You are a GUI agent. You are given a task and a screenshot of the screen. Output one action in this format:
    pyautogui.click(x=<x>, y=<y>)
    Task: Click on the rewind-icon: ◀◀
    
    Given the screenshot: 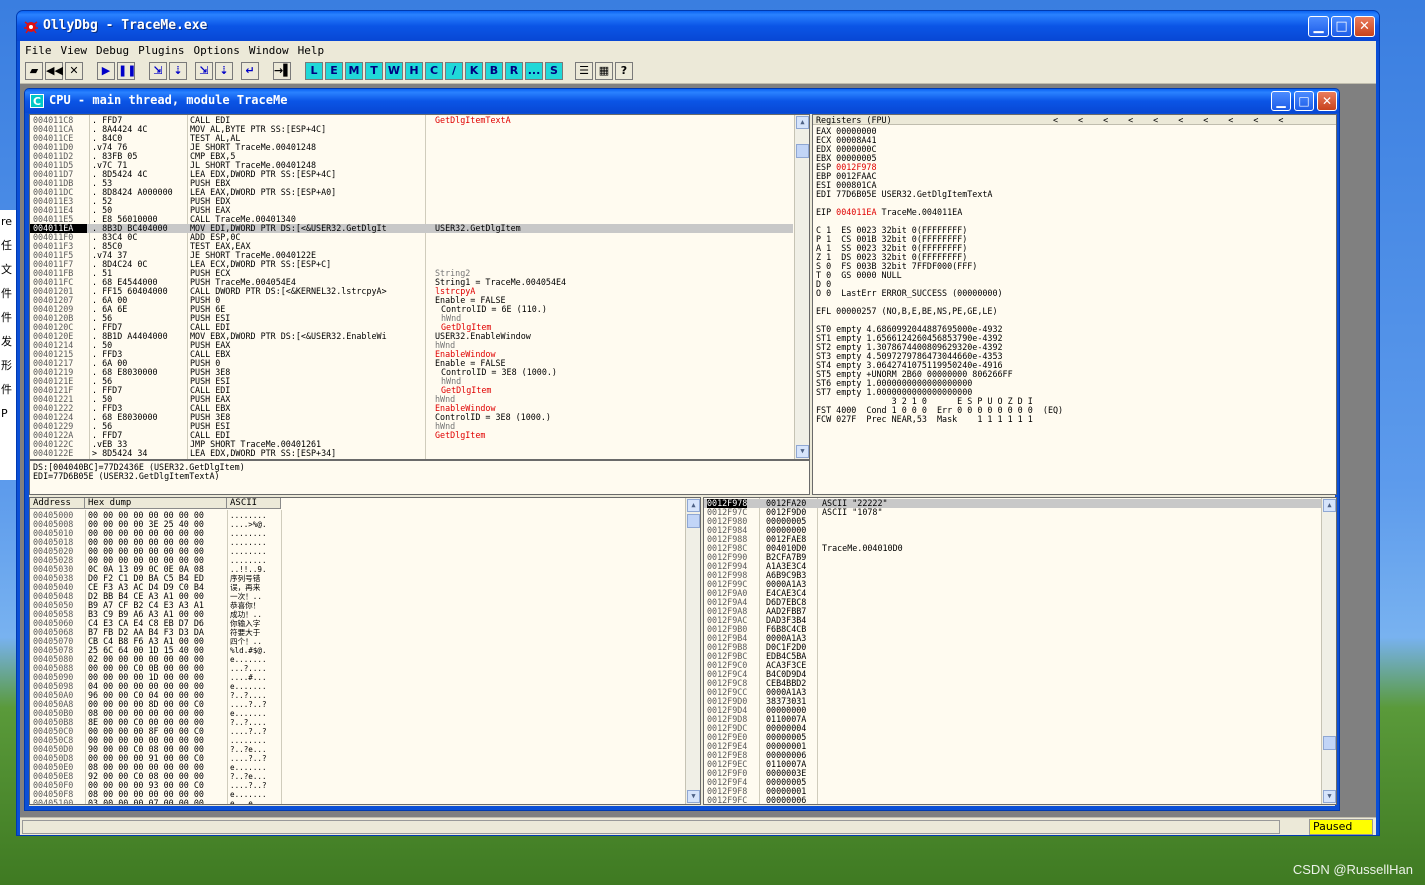 What is the action you would take?
    pyautogui.click(x=54, y=71)
    